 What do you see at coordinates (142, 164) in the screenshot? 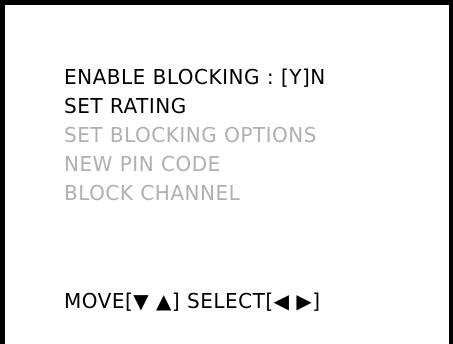
I see `menu-item-new-pin-code: NEW PIN CODE` at bounding box center [142, 164].